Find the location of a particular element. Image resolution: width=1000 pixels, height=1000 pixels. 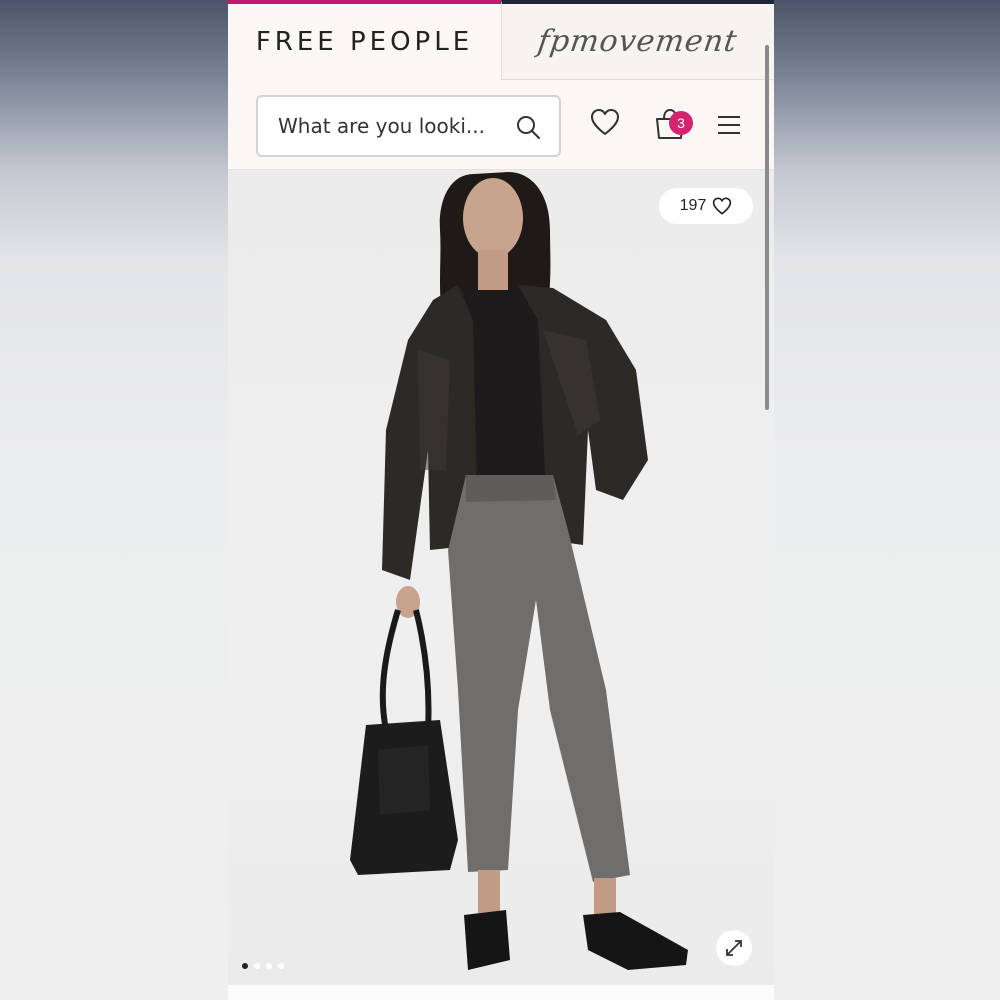

likes-button: 197 is located at coordinates (706, 206).